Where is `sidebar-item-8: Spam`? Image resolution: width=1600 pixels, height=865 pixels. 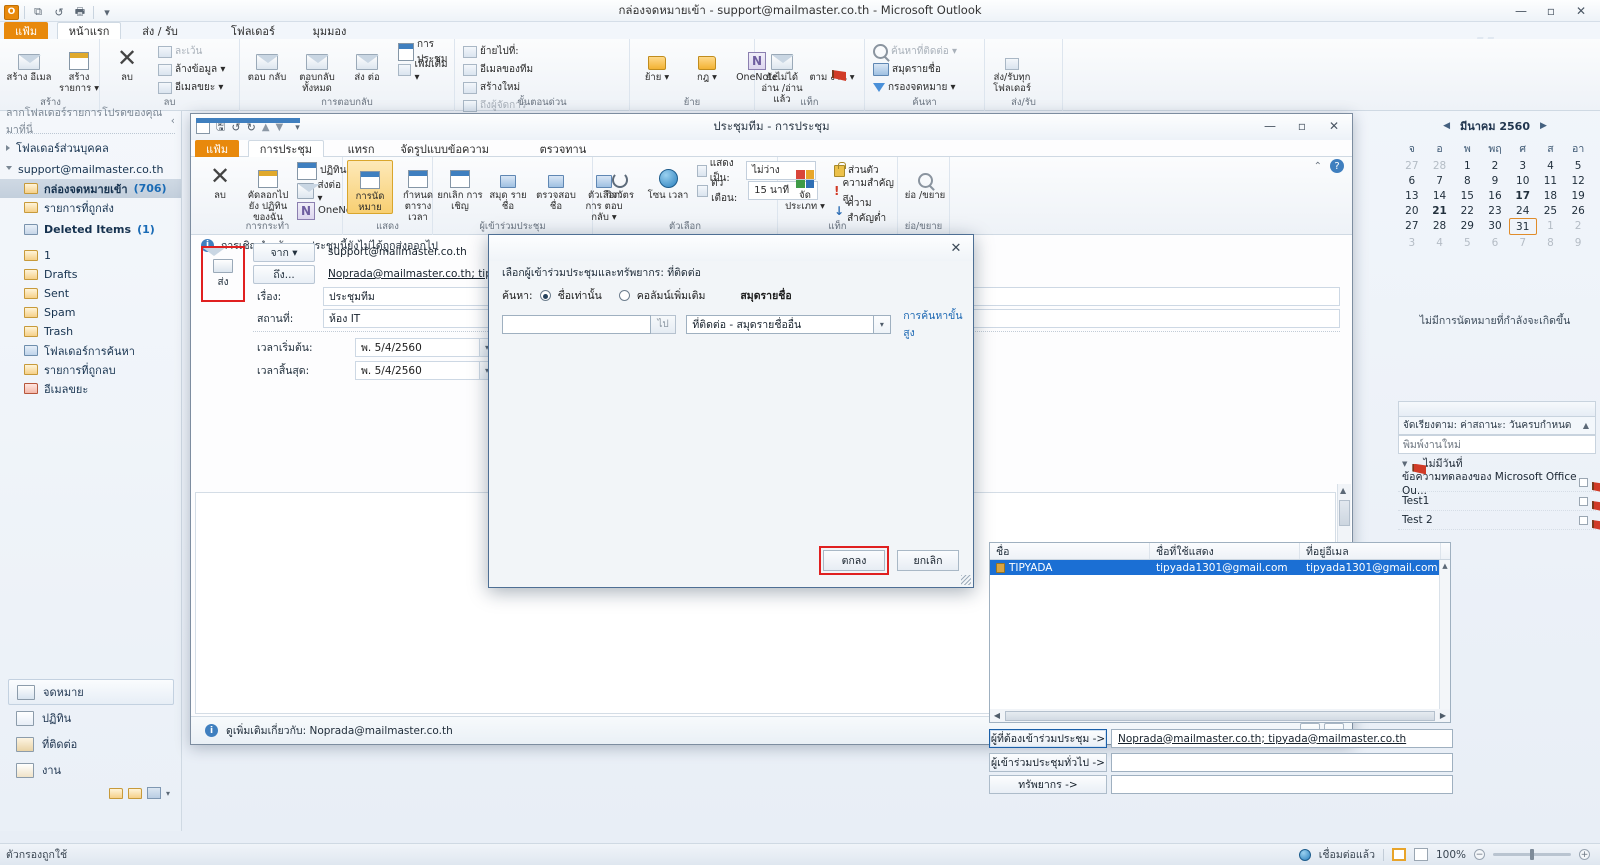
sidebar-item-8: Spam is located at coordinates (90, 312).